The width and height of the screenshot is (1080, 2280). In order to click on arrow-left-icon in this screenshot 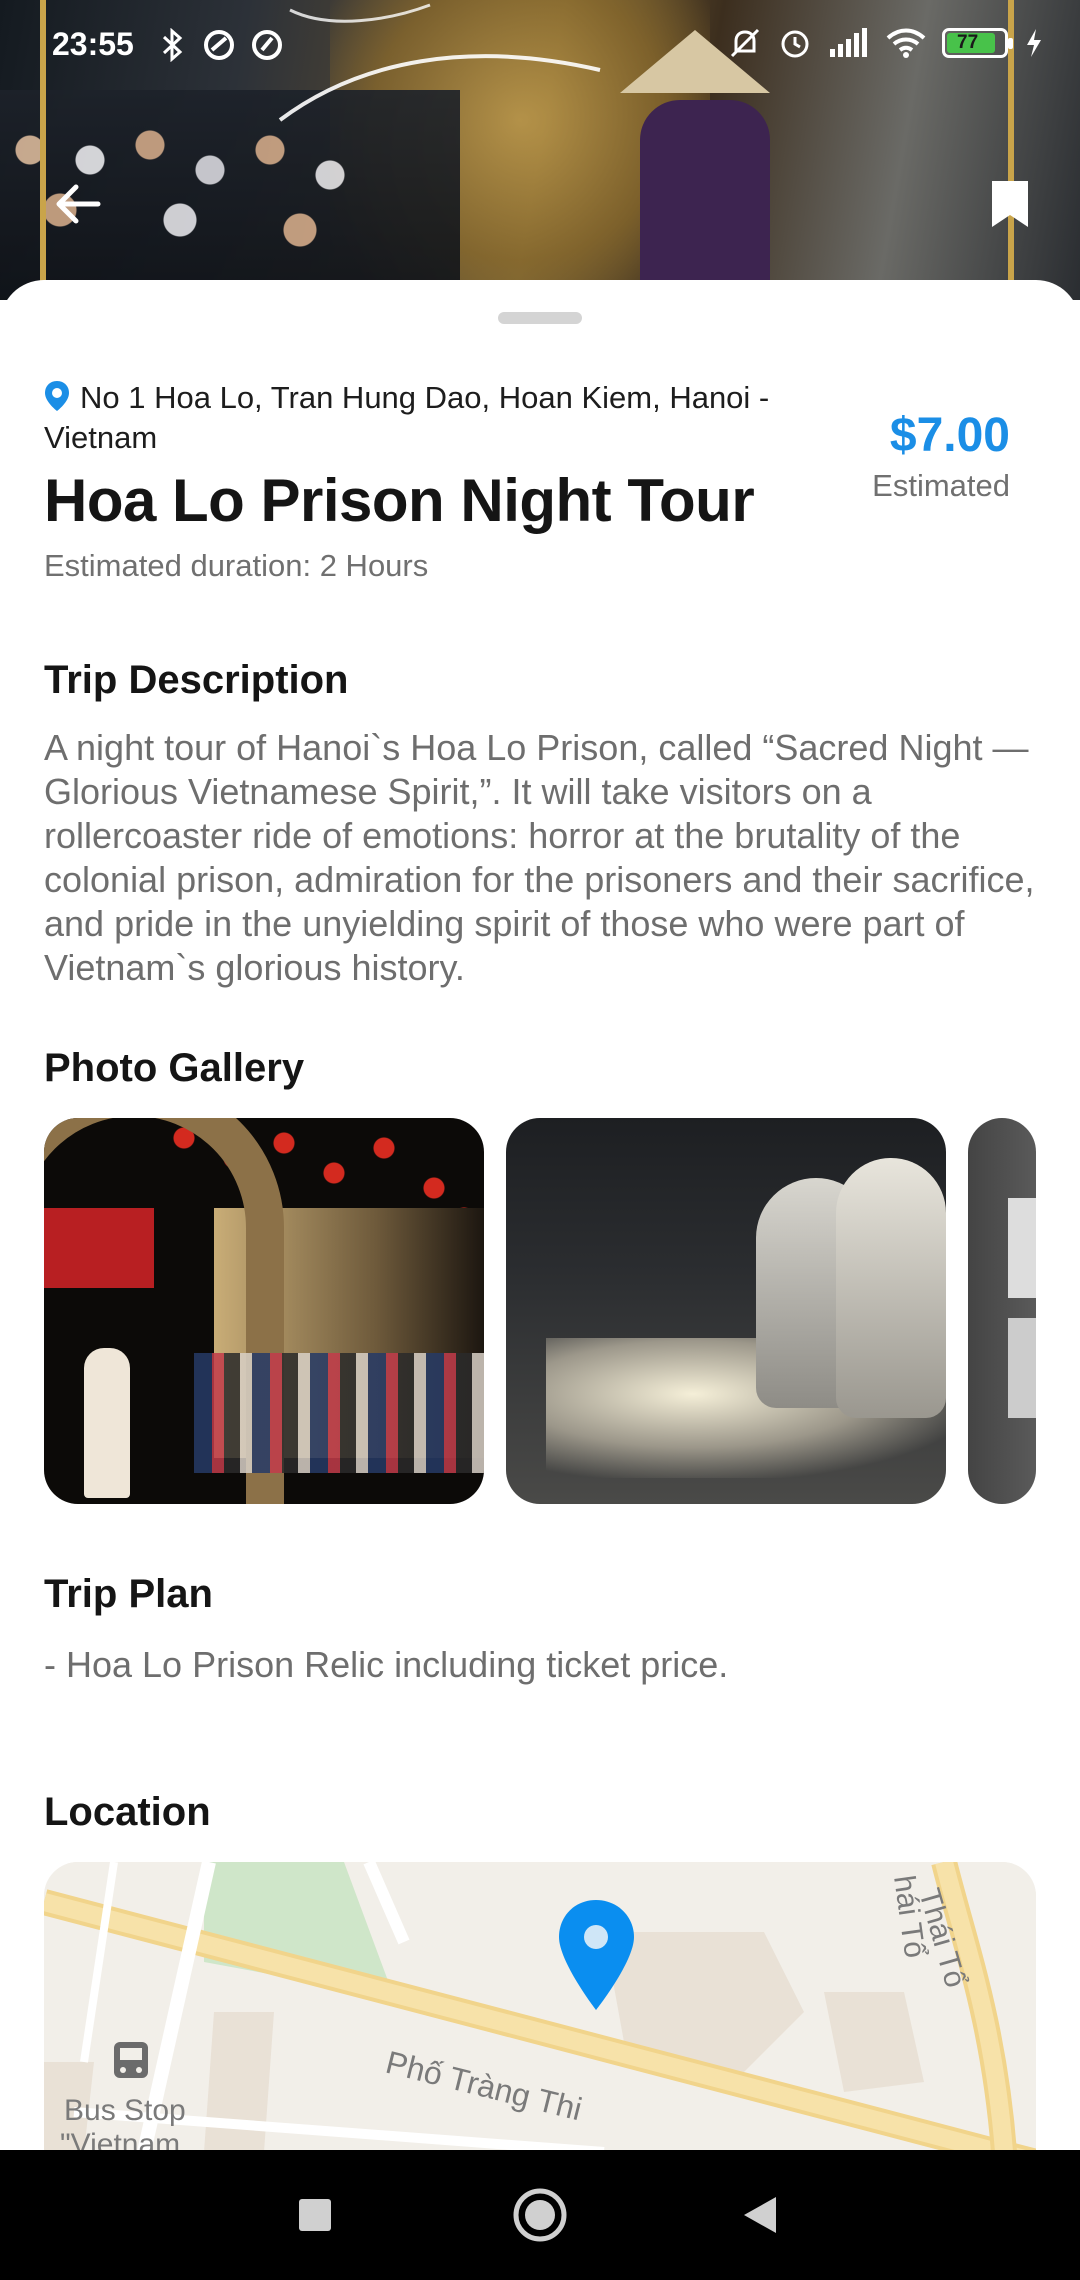, I will do `click(78, 204)`.